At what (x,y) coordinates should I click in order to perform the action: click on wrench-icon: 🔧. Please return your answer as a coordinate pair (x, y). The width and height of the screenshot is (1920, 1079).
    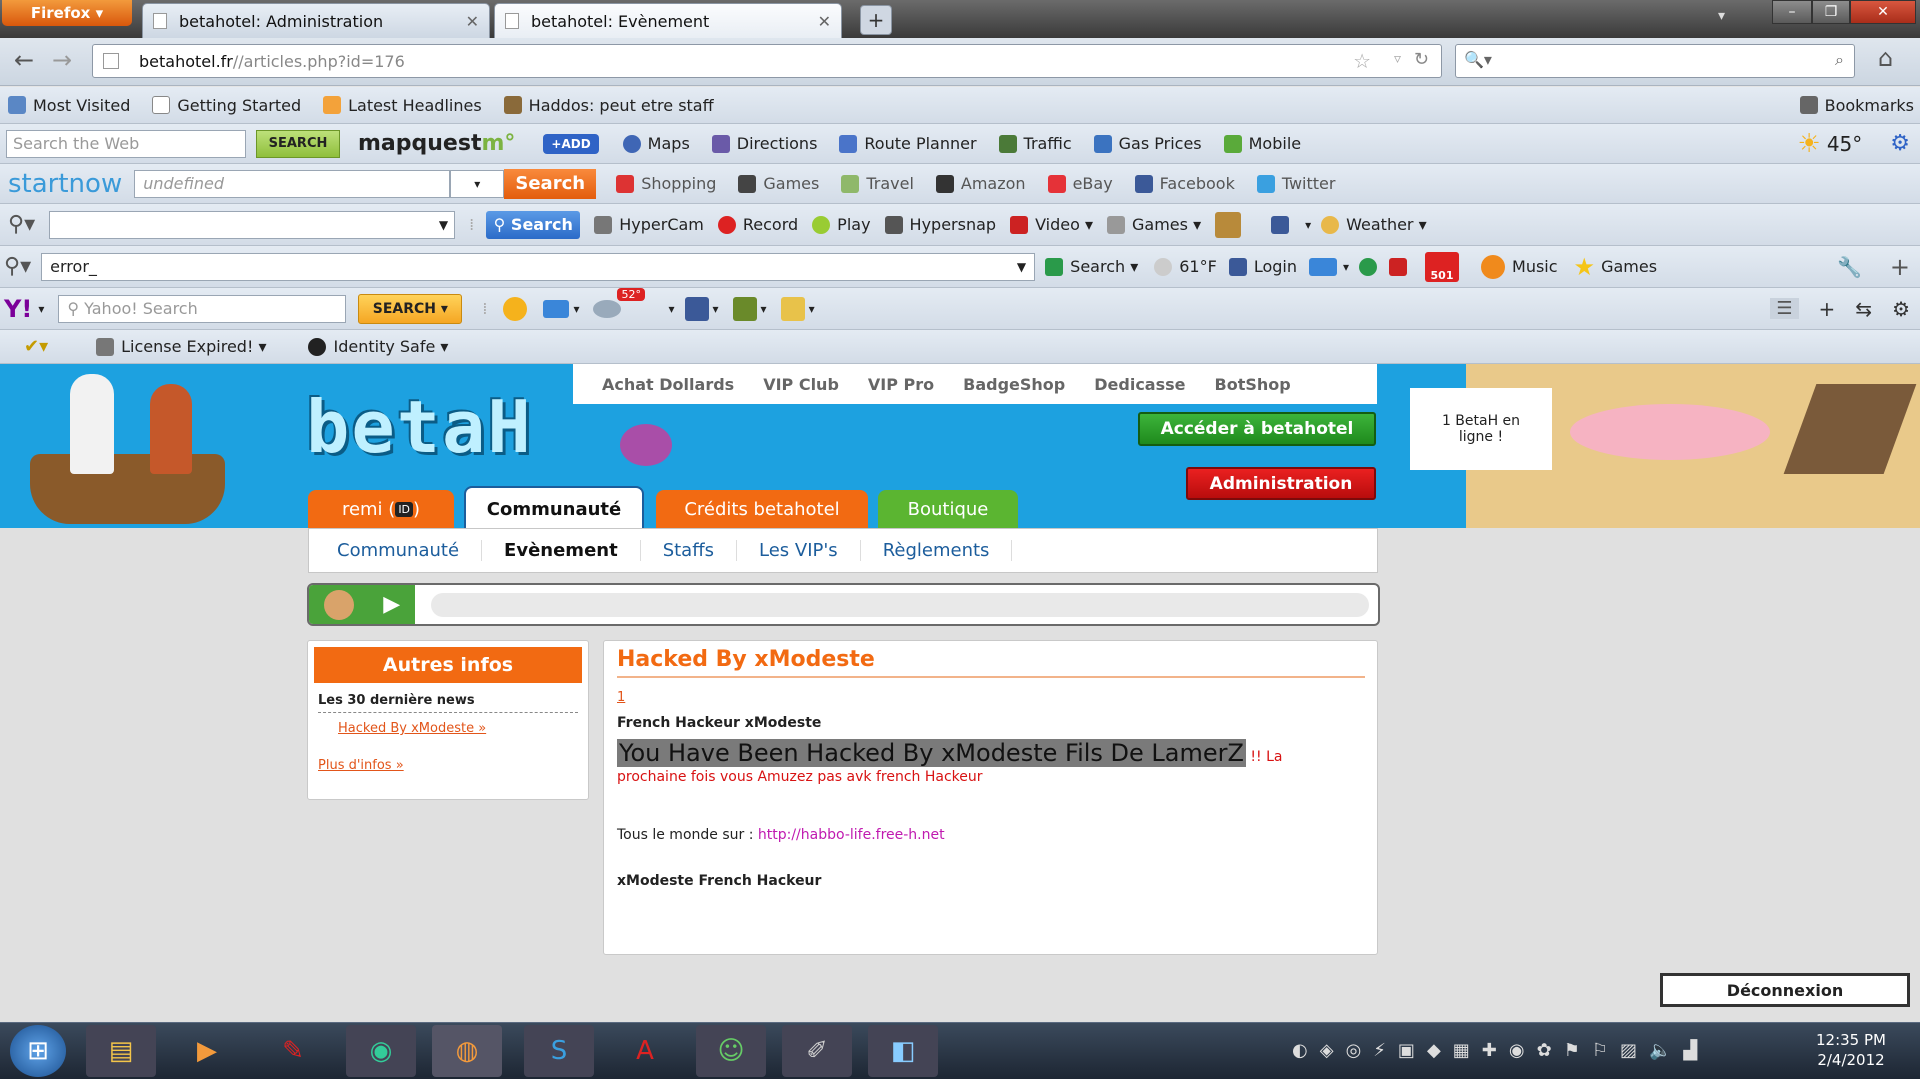
    Looking at the image, I should click on (1849, 267).